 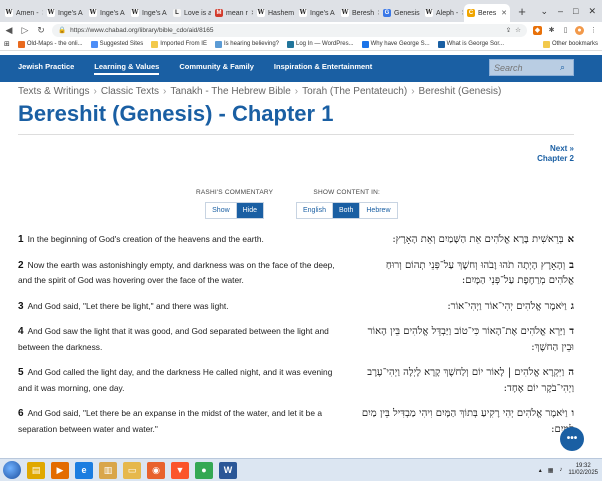 What do you see at coordinates (235, 192) in the screenshot?
I see `rashi-label: RASHI'S COMMENTARY` at bounding box center [235, 192].